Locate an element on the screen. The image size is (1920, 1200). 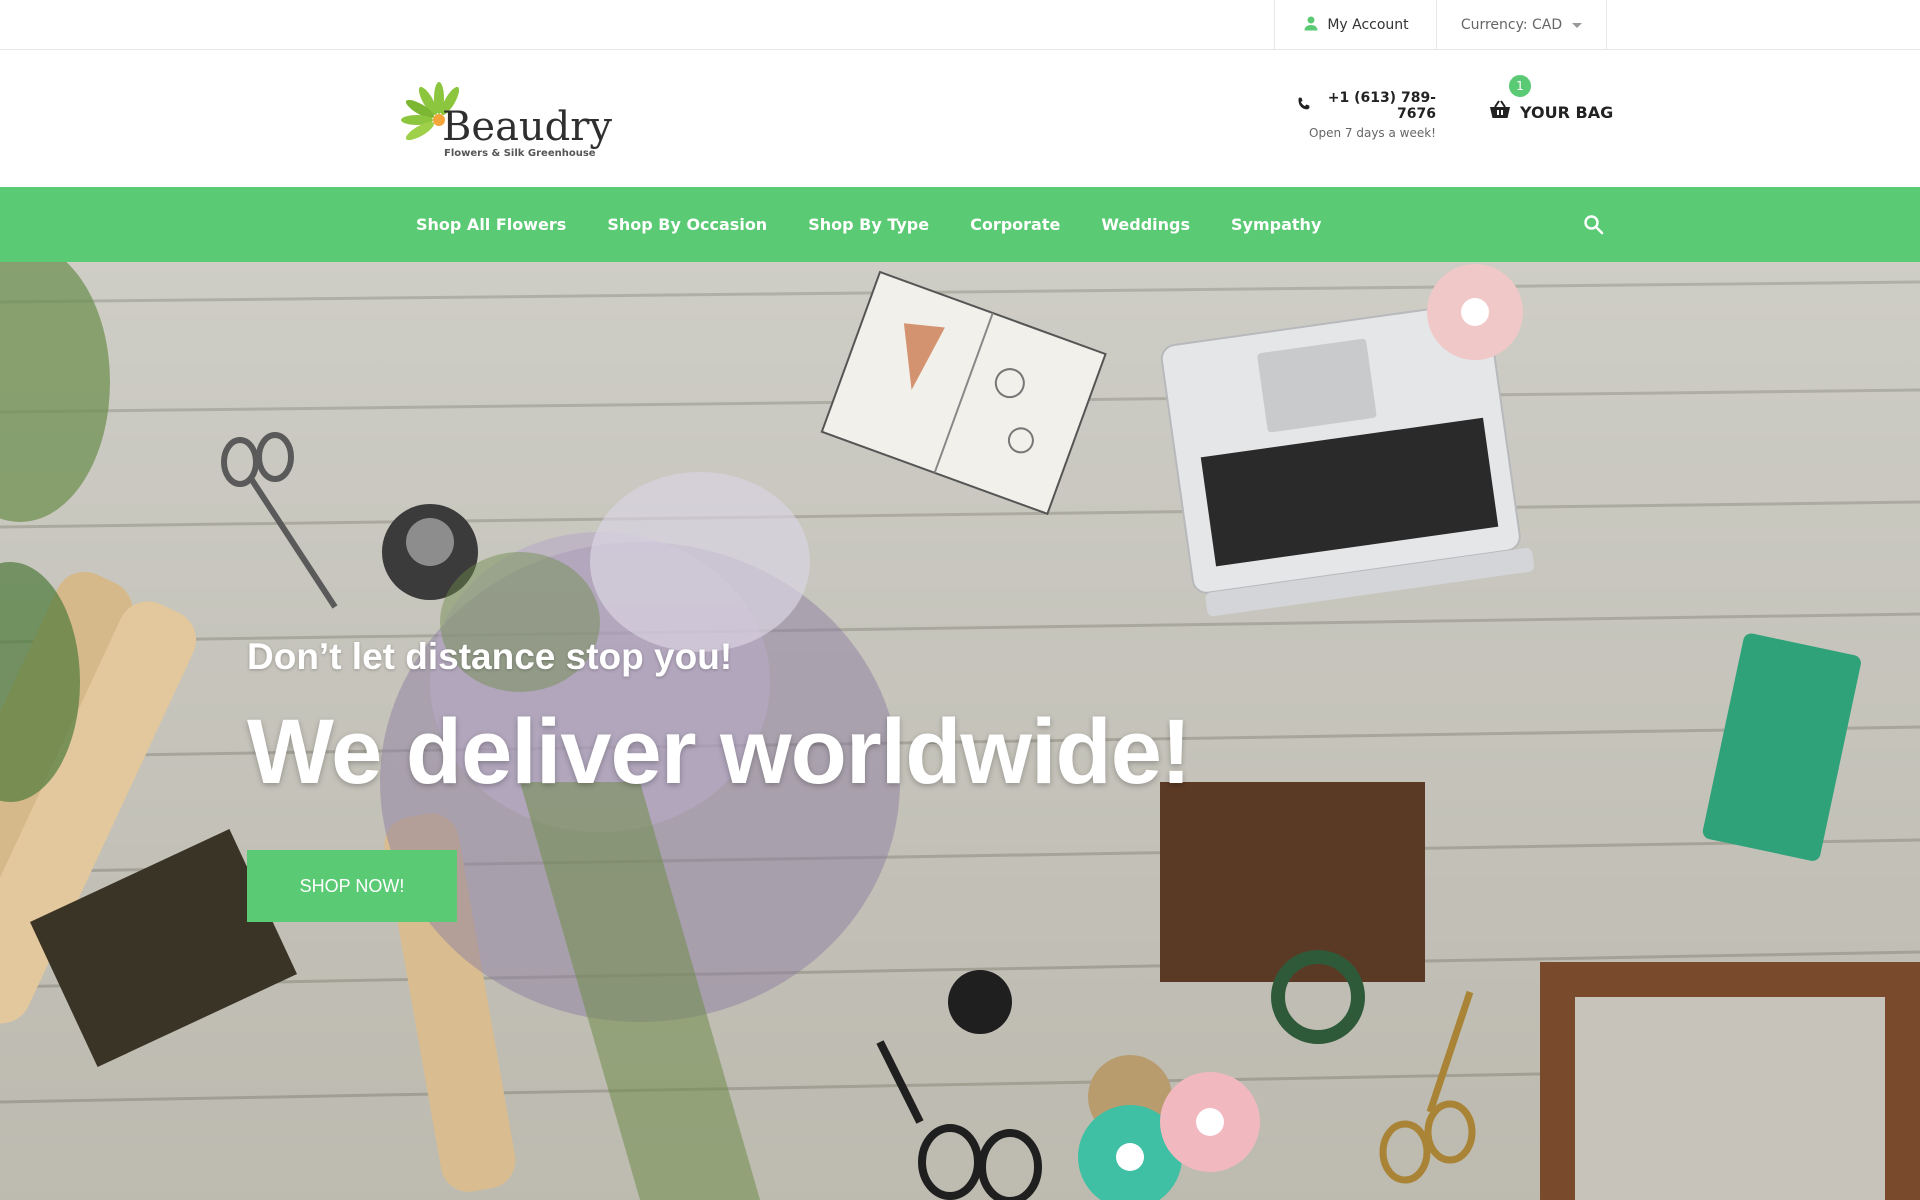
phone-number: +1 (613) 789-7676 is located at coordinates (1376, 106).